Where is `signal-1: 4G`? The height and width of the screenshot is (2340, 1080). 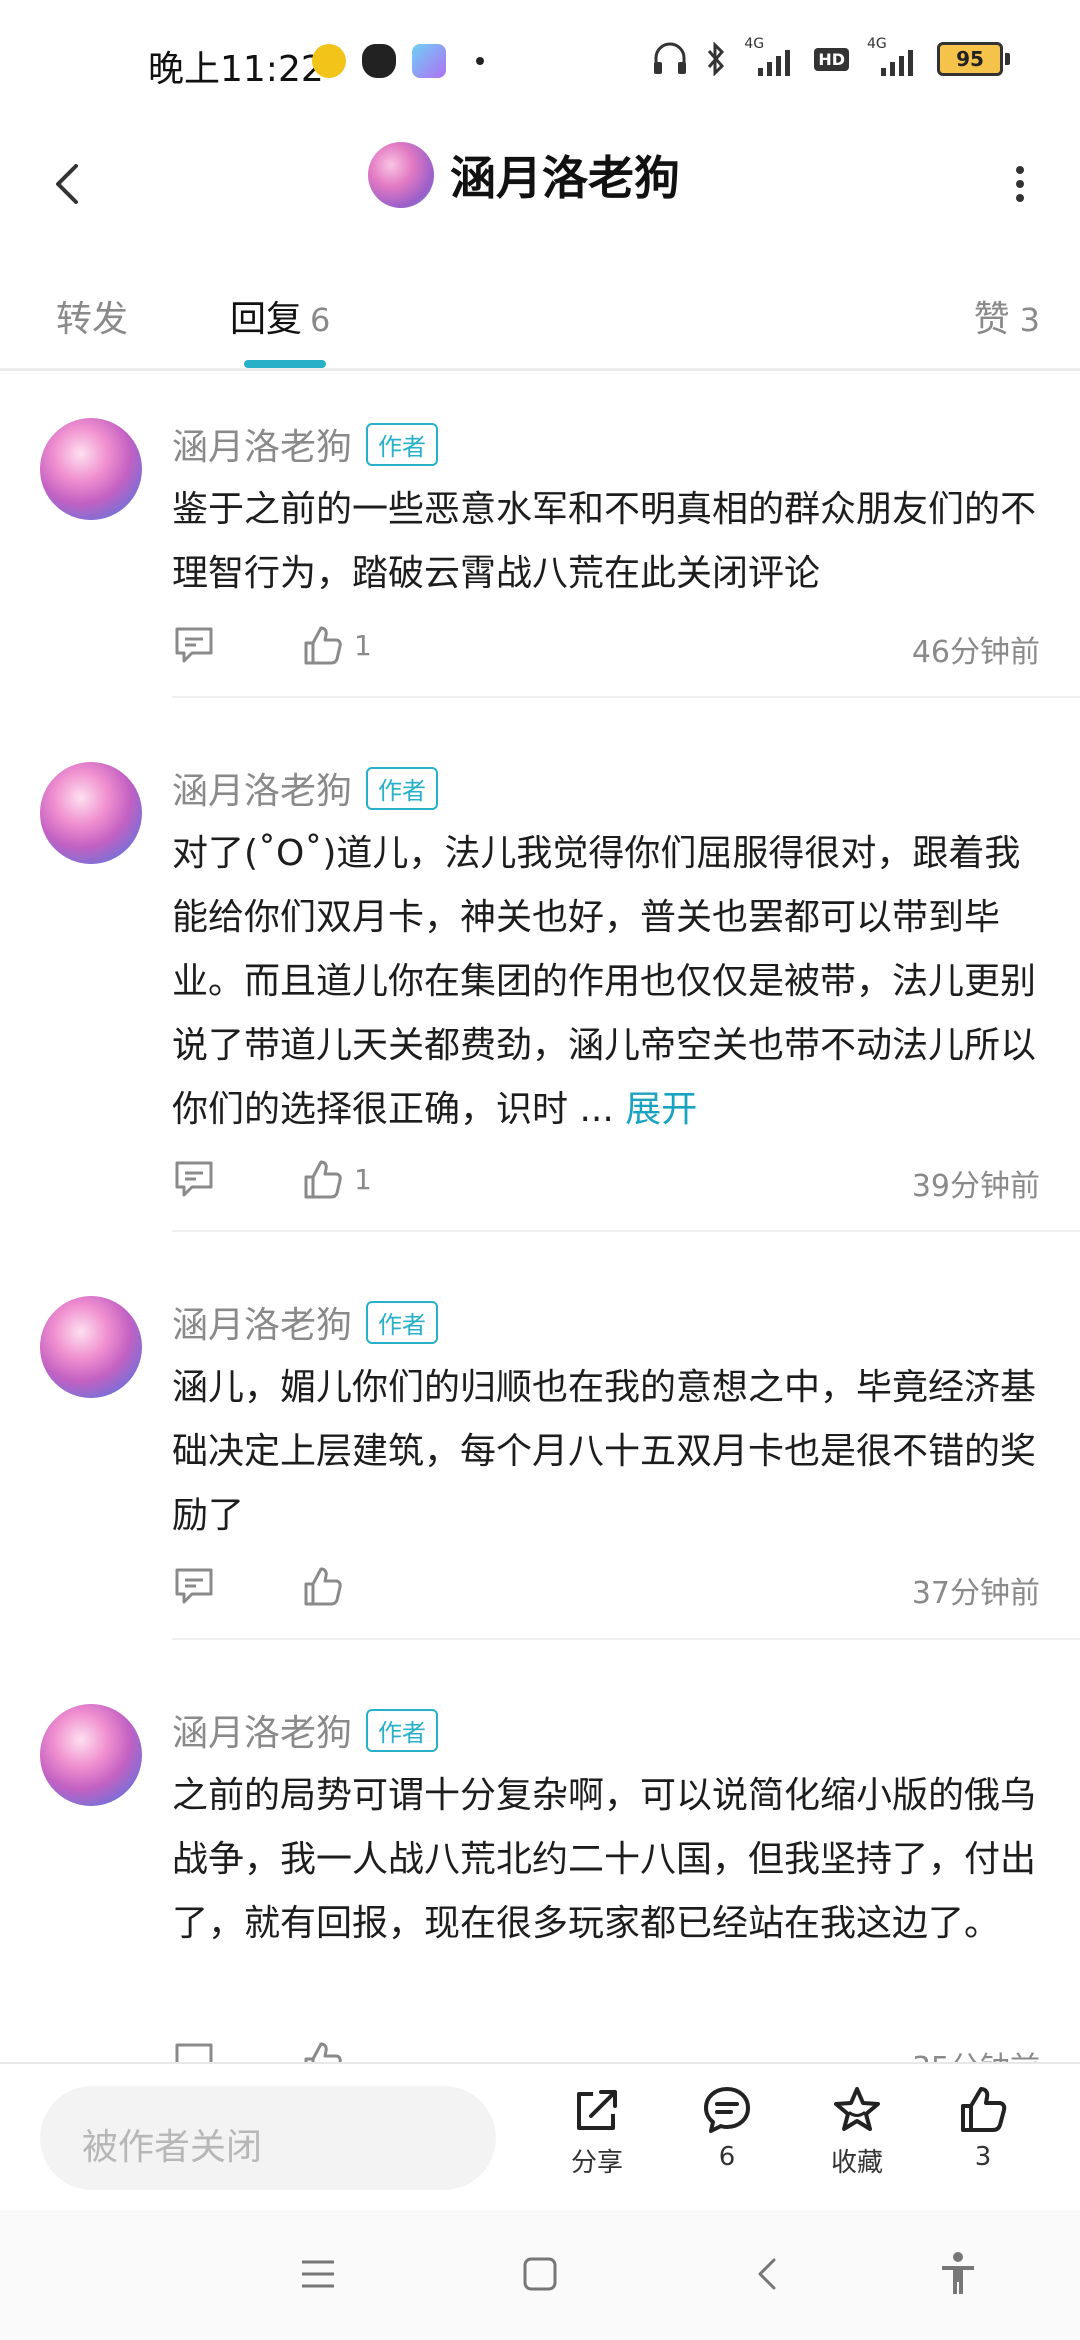
signal-1: 4G is located at coordinates (770, 56).